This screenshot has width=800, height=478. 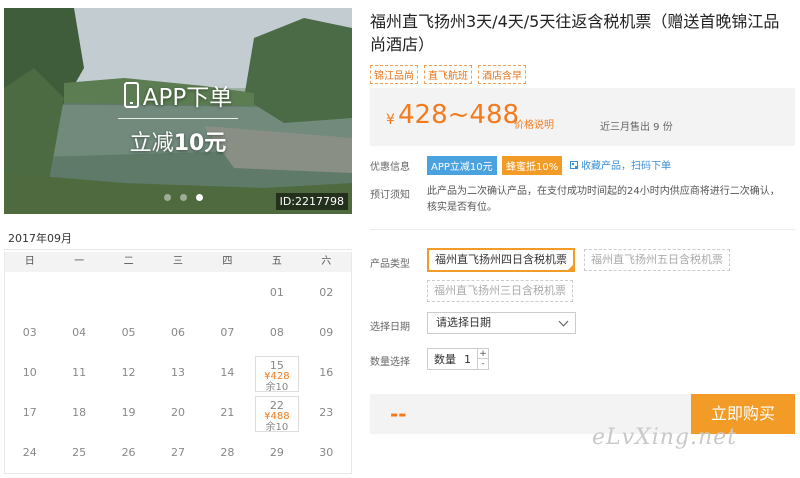 I want to click on calendar-day-number: 21, so click(x=227, y=412).